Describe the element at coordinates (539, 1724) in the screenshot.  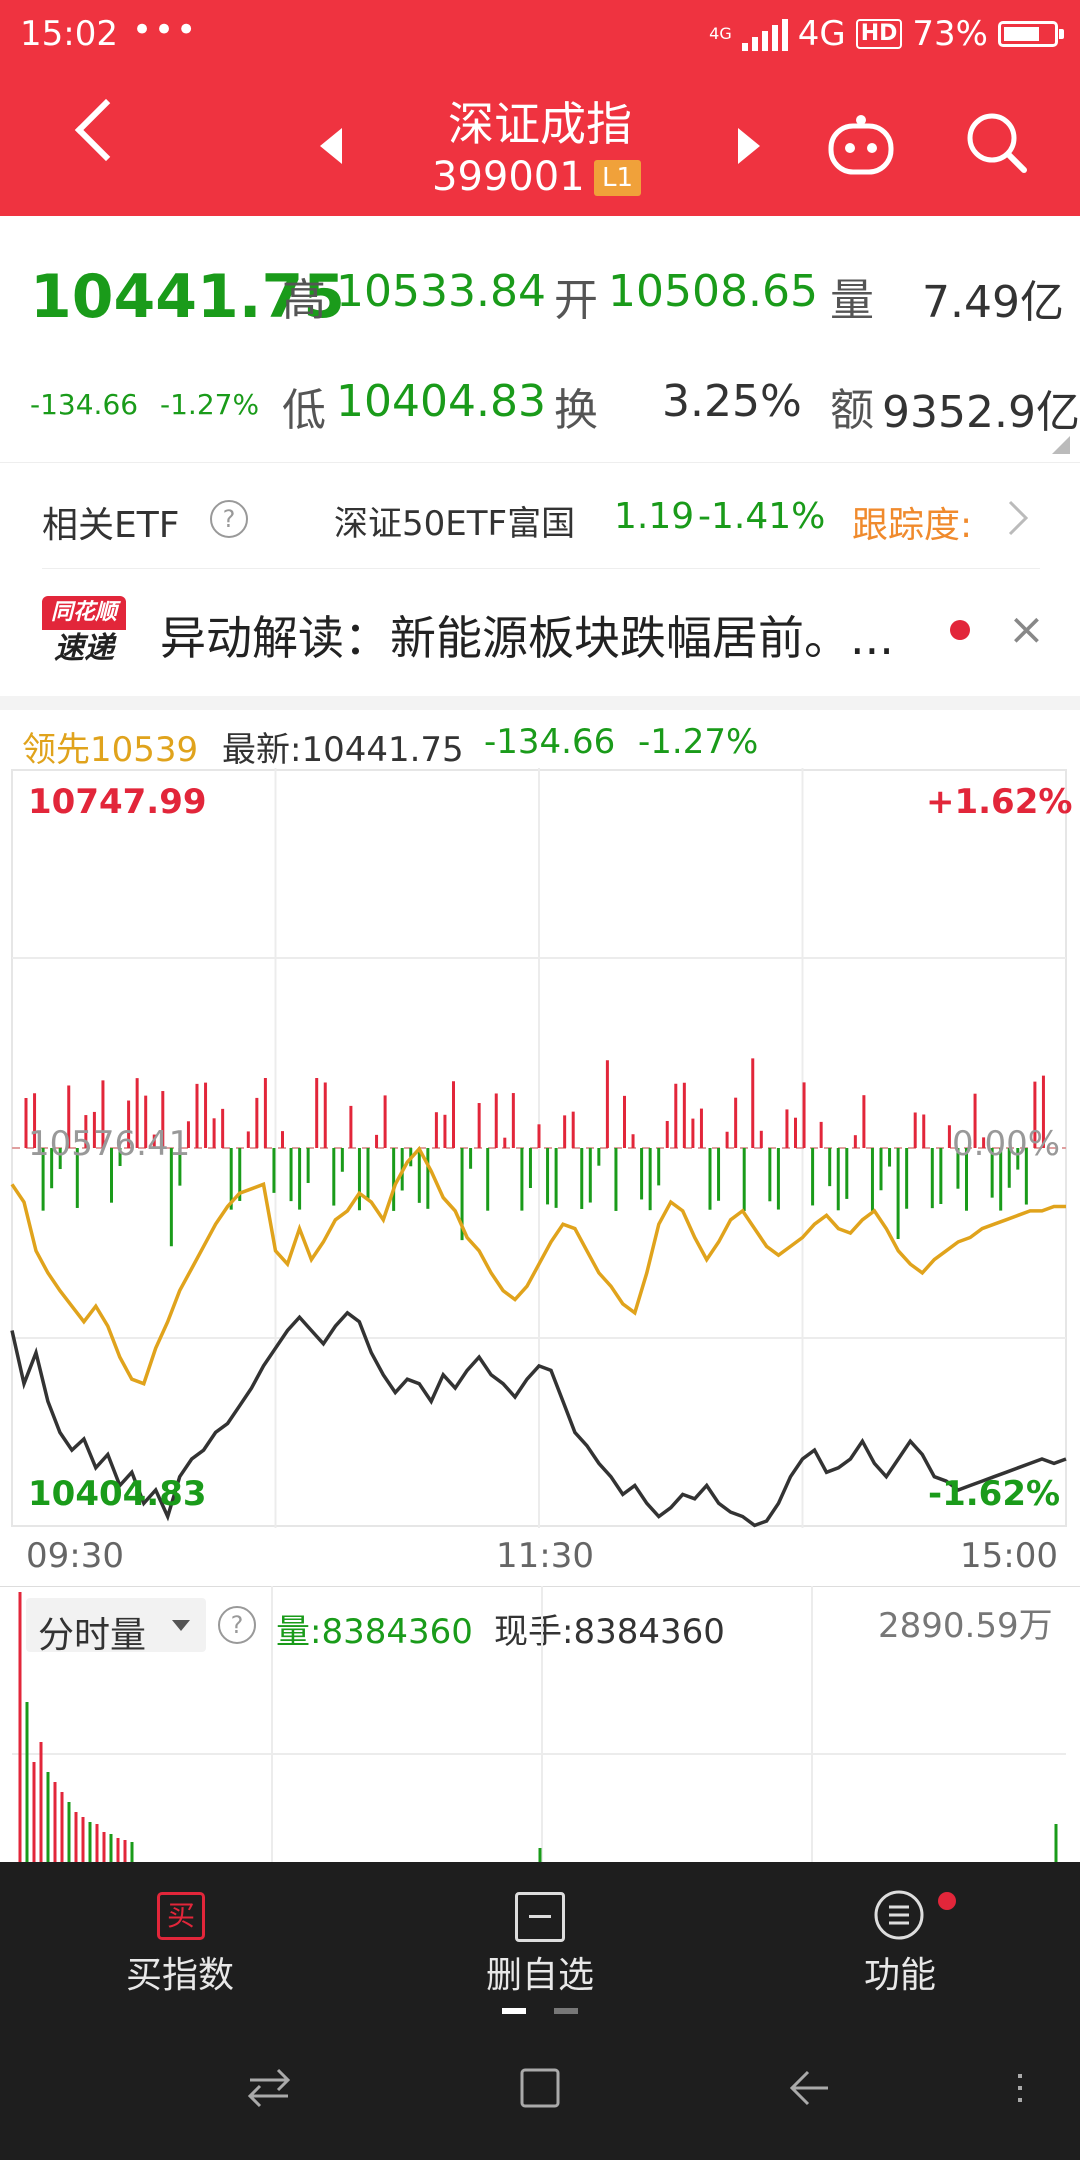
I see `volume-chart` at that location.